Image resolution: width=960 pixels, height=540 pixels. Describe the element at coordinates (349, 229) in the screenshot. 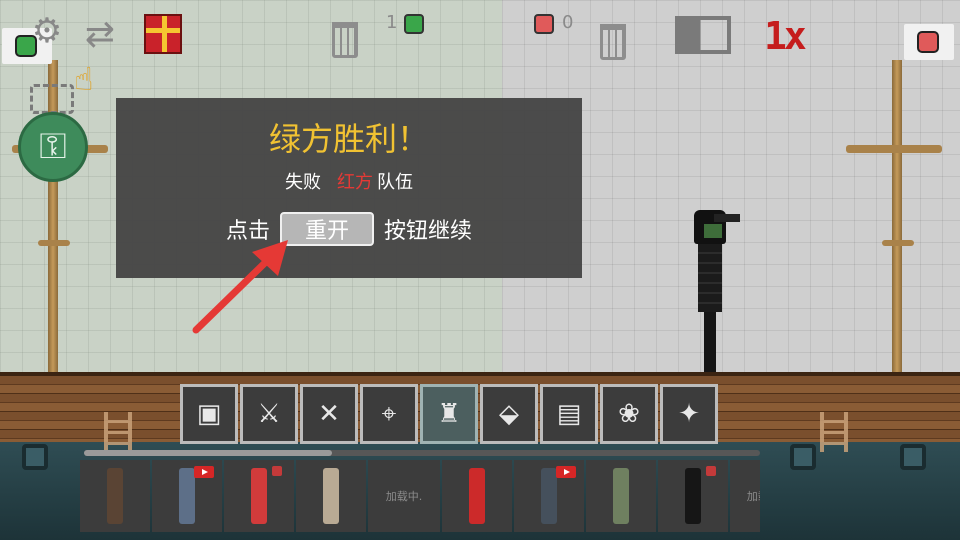

I see `continue-line: 点击 重开 按钮继续` at that location.